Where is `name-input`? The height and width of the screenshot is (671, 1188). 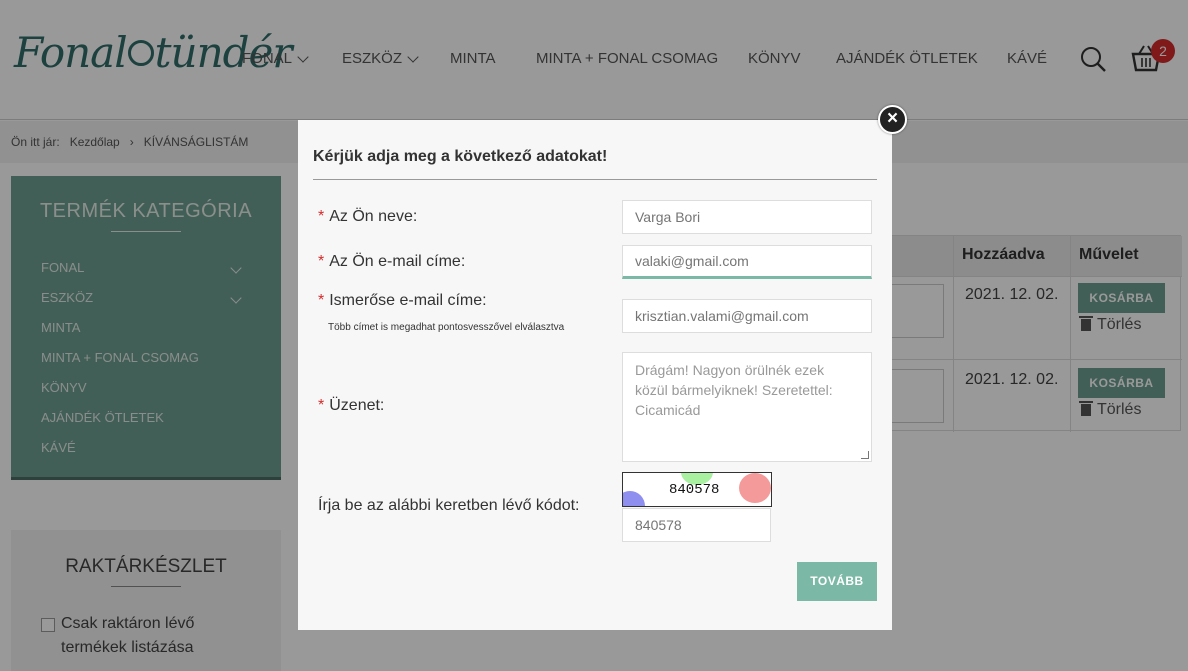 name-input is located at coordinates (747, 217).